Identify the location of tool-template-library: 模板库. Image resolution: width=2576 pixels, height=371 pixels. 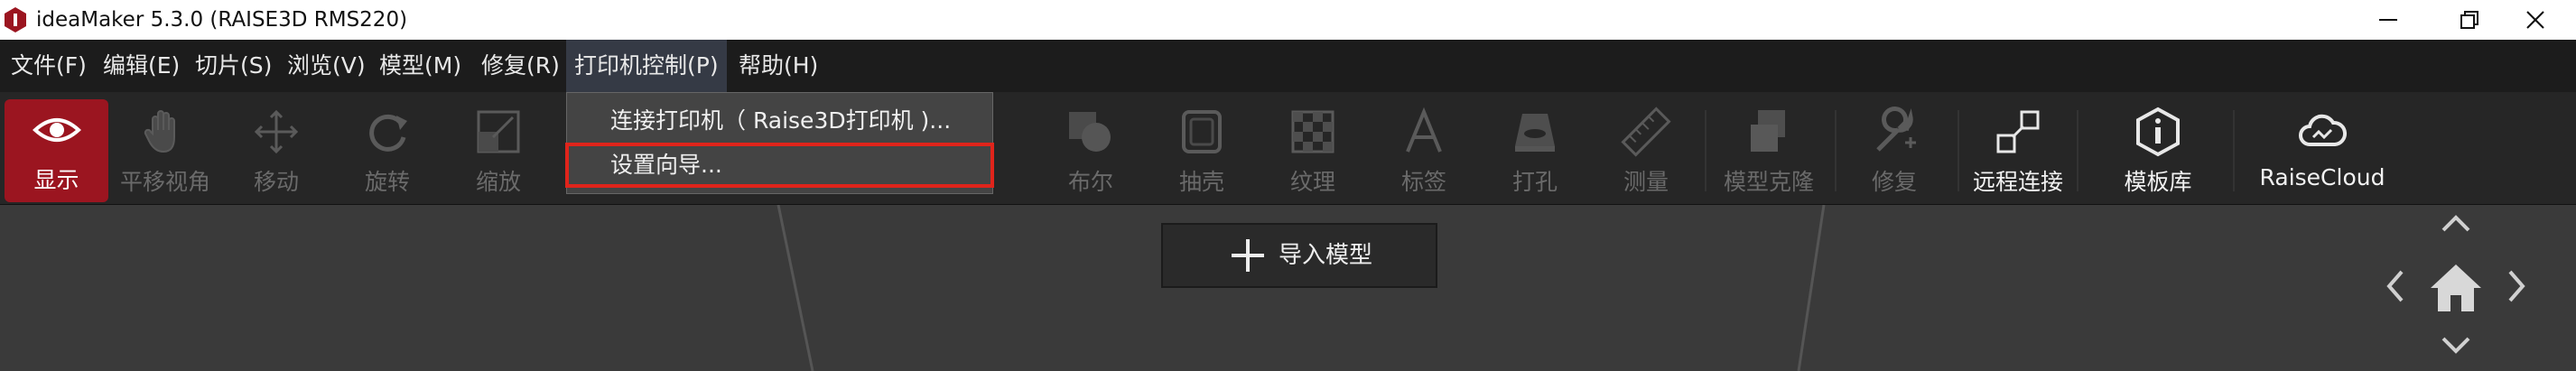
(2158, 151).